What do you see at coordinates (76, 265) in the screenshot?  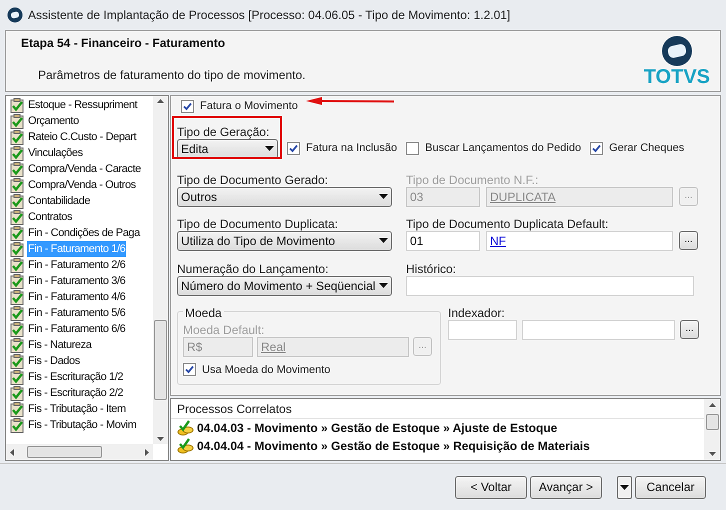 I see `step-item: Fin - Faturamento 2/6` at bounding box center [76, 265].